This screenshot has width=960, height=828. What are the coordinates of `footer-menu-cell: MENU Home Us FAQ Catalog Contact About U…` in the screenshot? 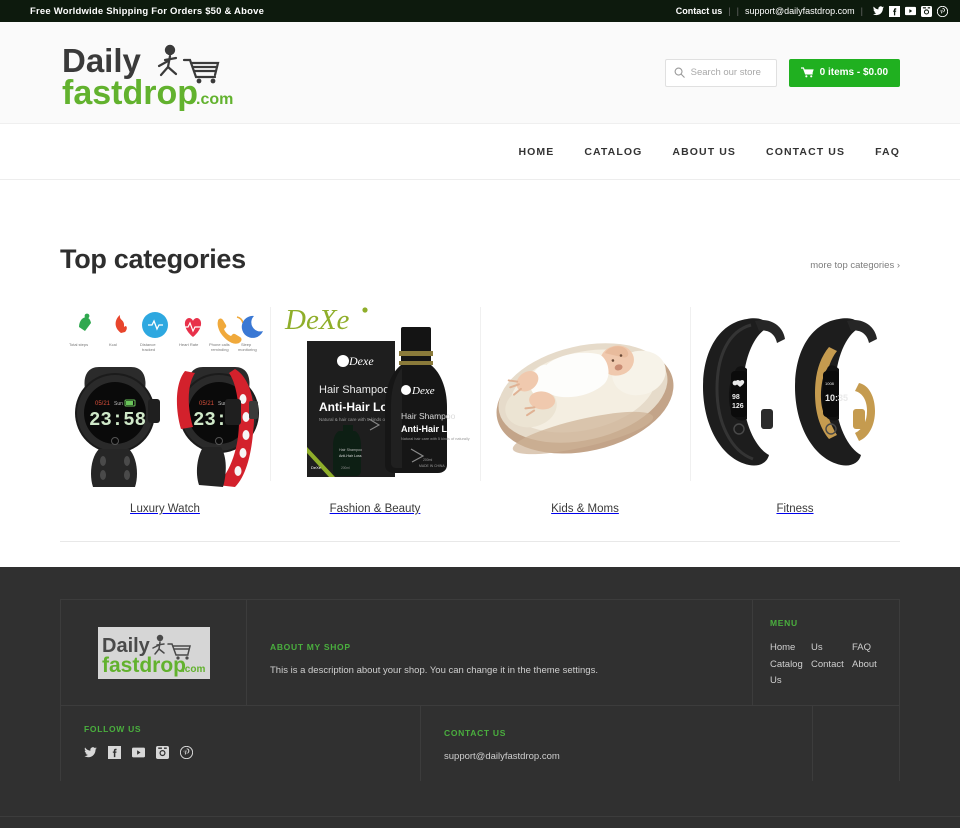 It's located at (826, 652).